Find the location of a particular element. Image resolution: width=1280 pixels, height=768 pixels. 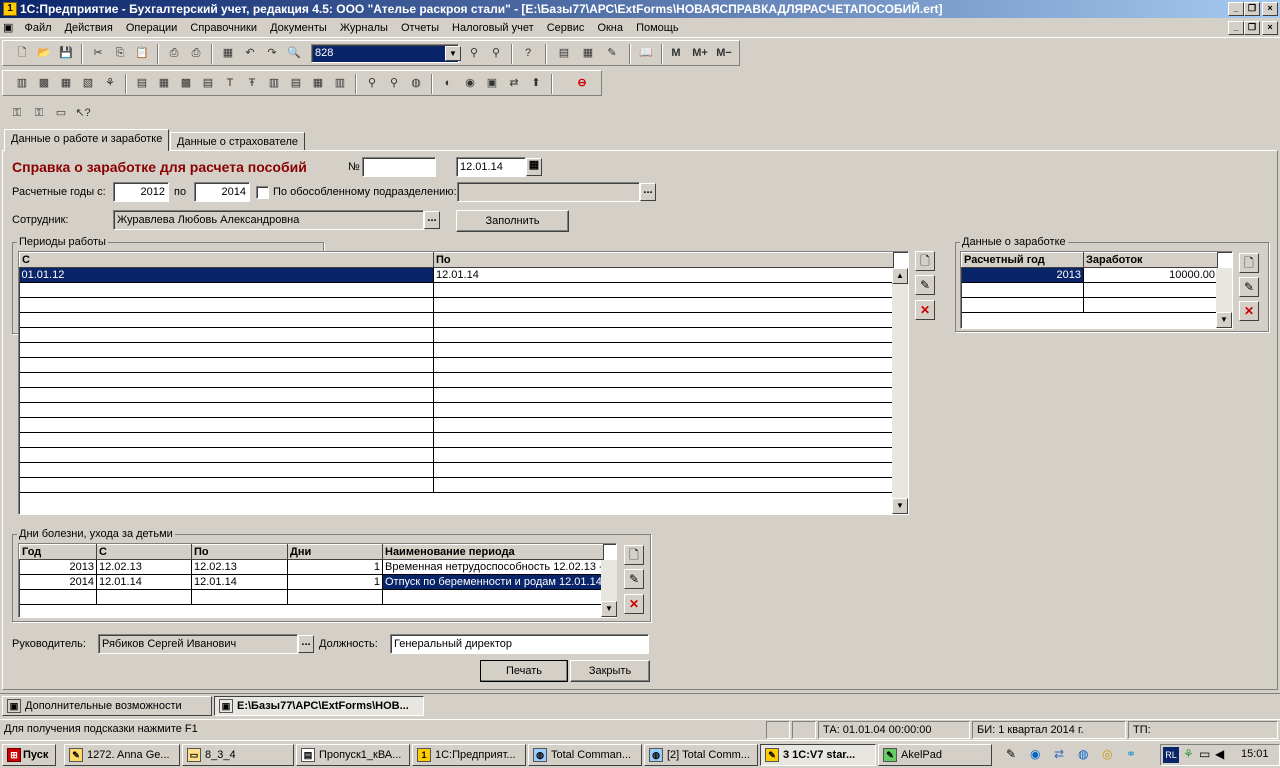

window-tab-extras: ▣ Дополнительные возможности is located at coordinates (107, 706).